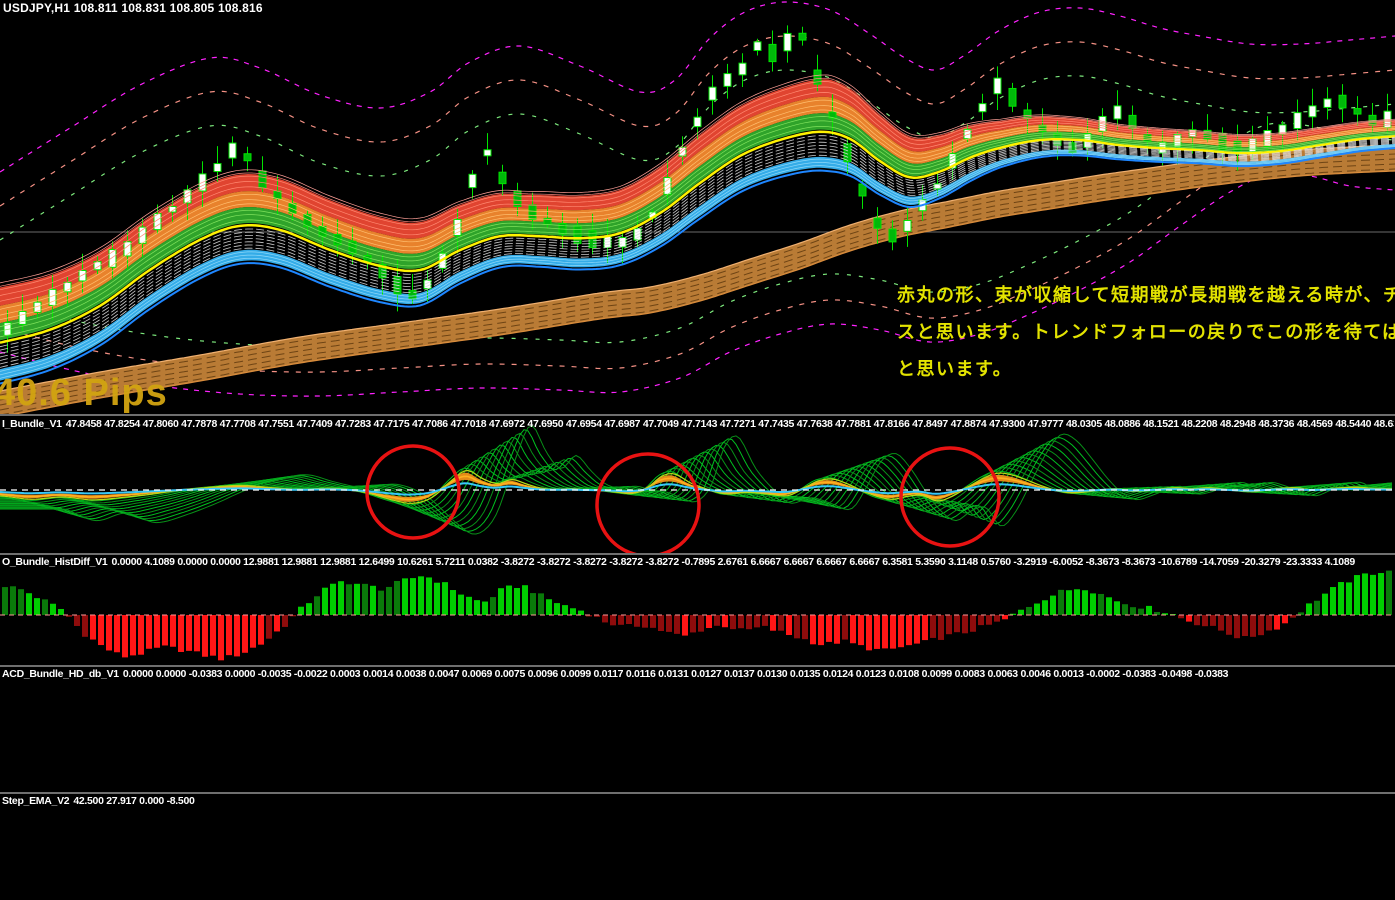  I want to click on indicator-name: Step_EMA_V2, so click(36, 801).